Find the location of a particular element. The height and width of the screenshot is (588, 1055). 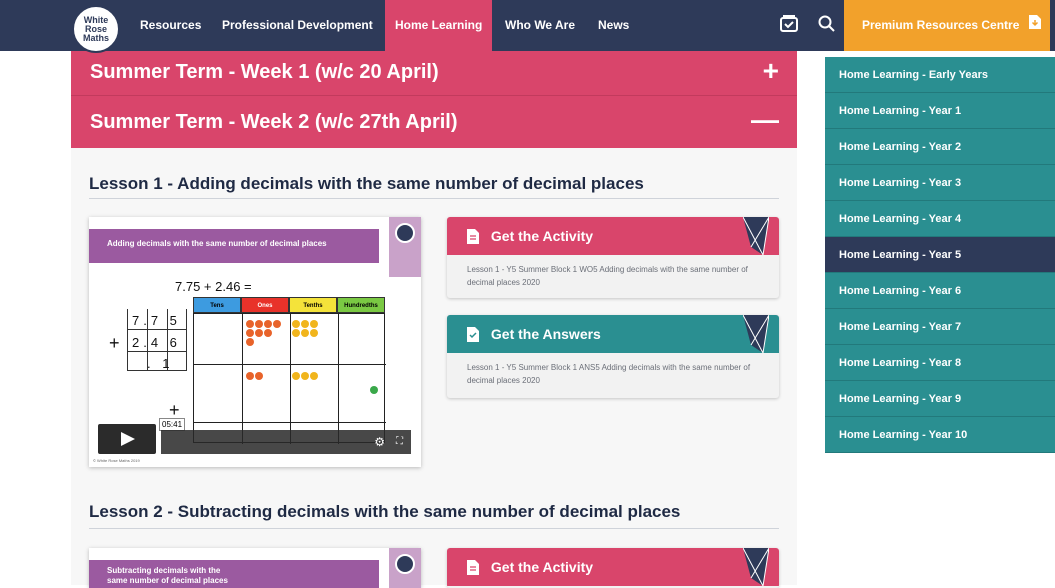

nav-home-learning: Home Learning is located at coordinates (439, 25).